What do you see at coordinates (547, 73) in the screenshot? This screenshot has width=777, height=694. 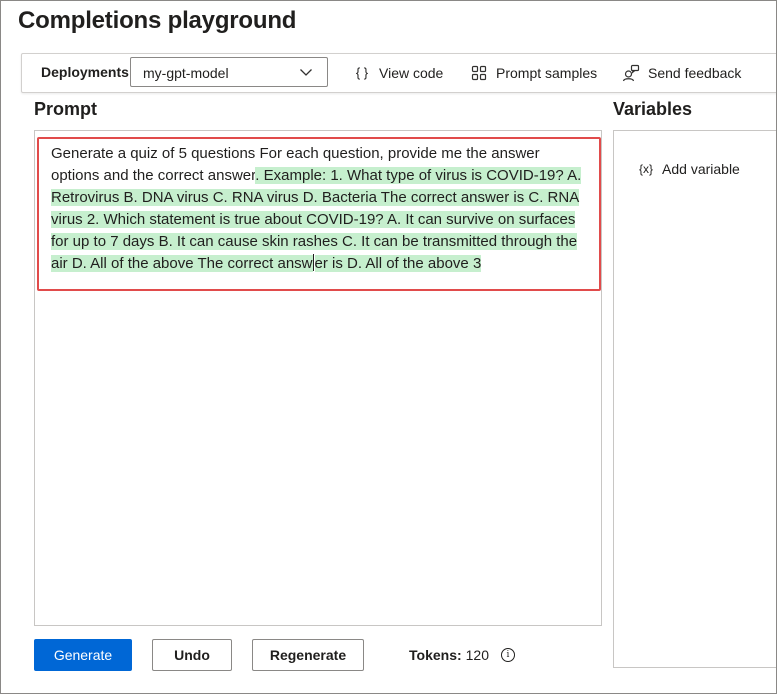 I see `prompt-samples-label: Prompt samples` at bounding box center [547, 73].